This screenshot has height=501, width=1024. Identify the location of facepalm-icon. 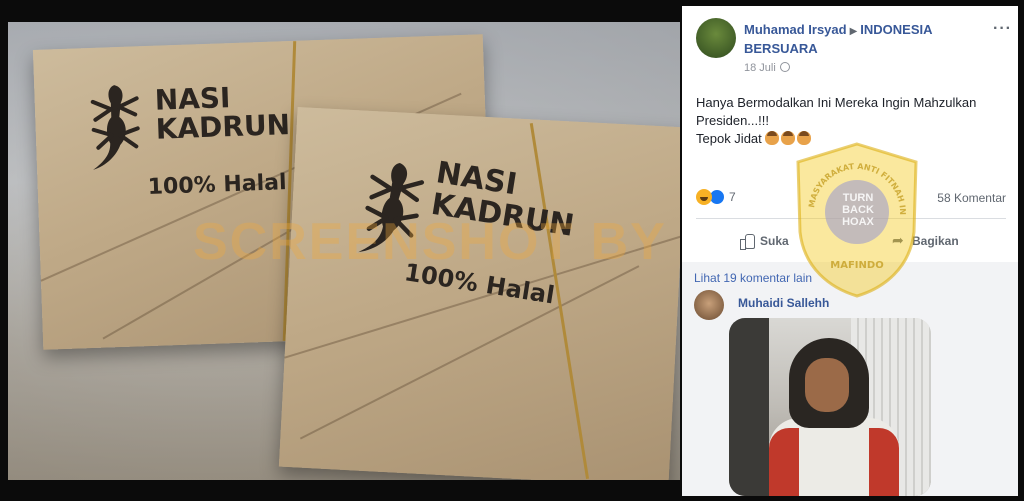
(772, 138).